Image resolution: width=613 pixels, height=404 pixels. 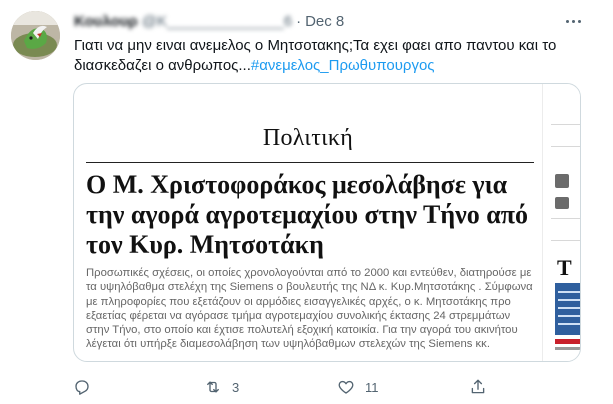 What do you see at coordinates (358, 387) in the screenshot?
I see `like-button: 11` at bounding box center [358, 387].